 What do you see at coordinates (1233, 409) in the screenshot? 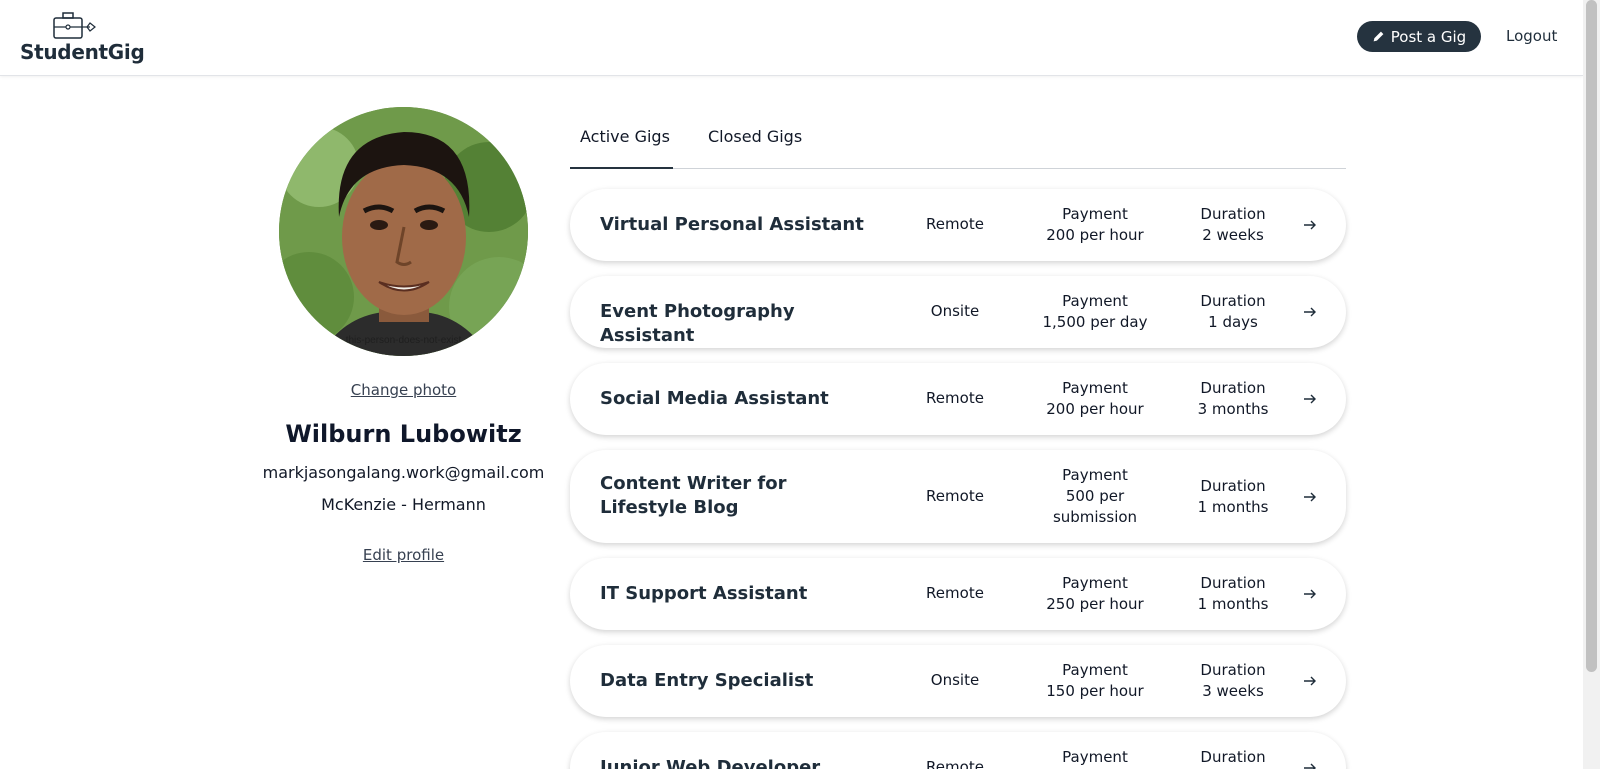
I see `duration-value: 3 months` at bounding box center [1233, 409].